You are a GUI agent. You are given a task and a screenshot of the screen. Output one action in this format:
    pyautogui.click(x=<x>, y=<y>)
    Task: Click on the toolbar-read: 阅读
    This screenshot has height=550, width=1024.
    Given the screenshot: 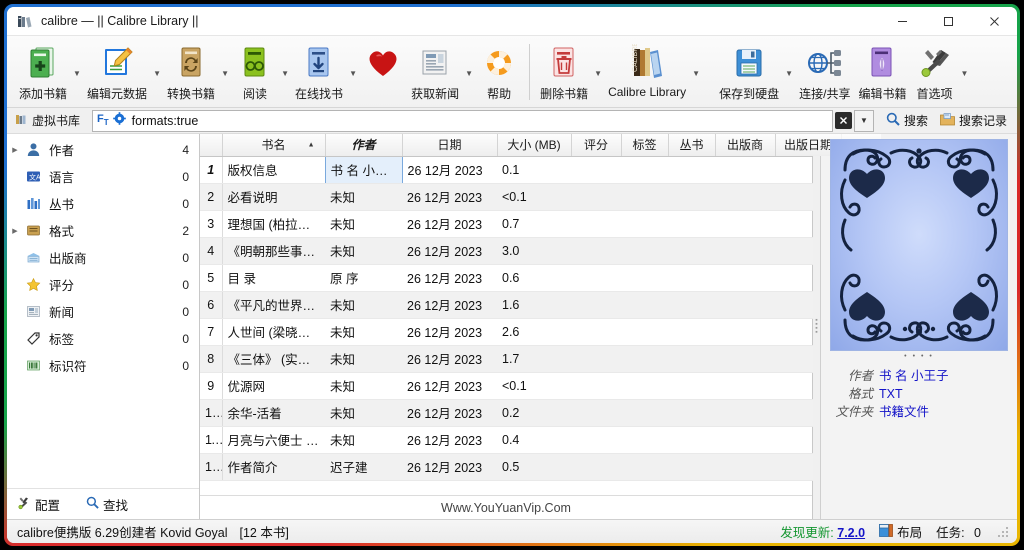 What is the action you would take?
    pyautogui.click(x=255, y=74)
    